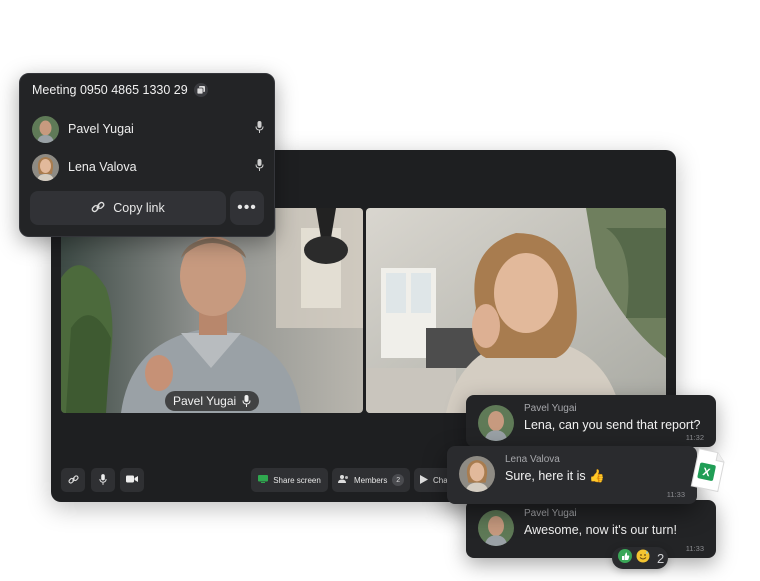 This screenshot has height=581, width=760. What do you see at coordinates (612, 425) in the screenshot?
I see `chat-text: Lena, can you send that report?` at bounding box center [612, 425].